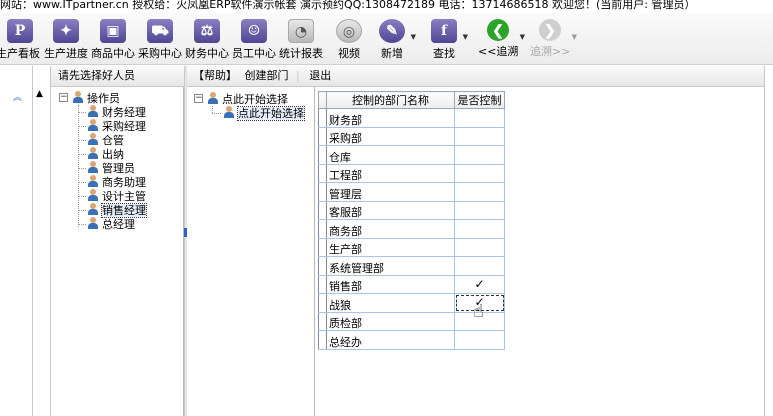 The height and width of the screenshot is (416, 773). Describe the element at coordinates (395, 40) in the screenshot. I see `toolbar-new-button: ✎ 新增 ▼` at that location.